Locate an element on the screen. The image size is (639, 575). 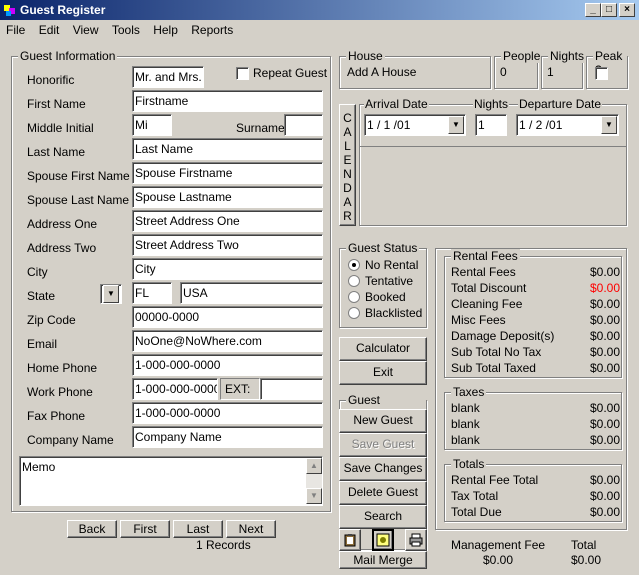
subtotal-taxed-value: $0.00 is located at coordinates (604, 368).